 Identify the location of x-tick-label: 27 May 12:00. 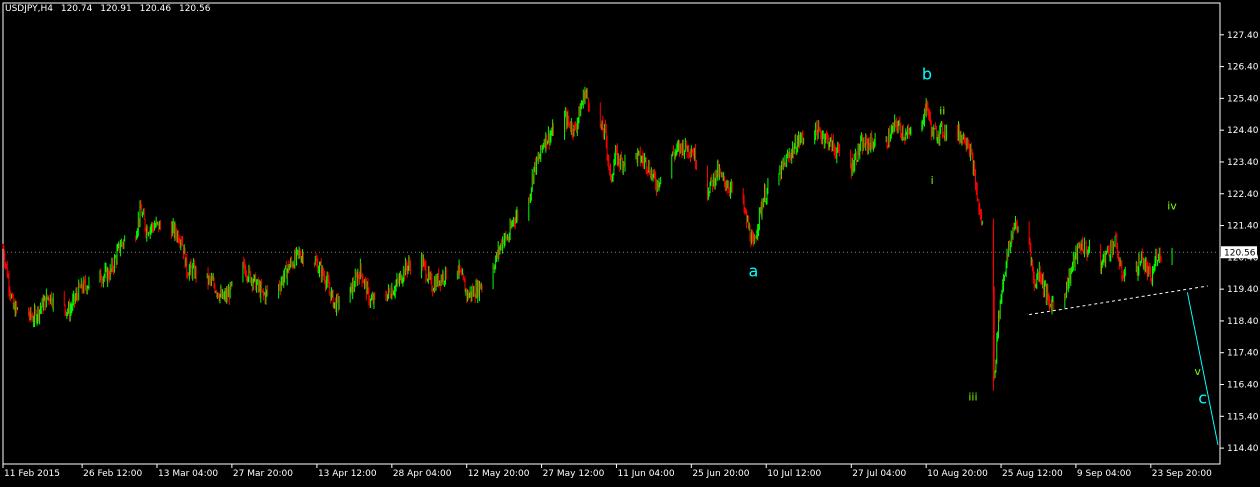
(574, 474).